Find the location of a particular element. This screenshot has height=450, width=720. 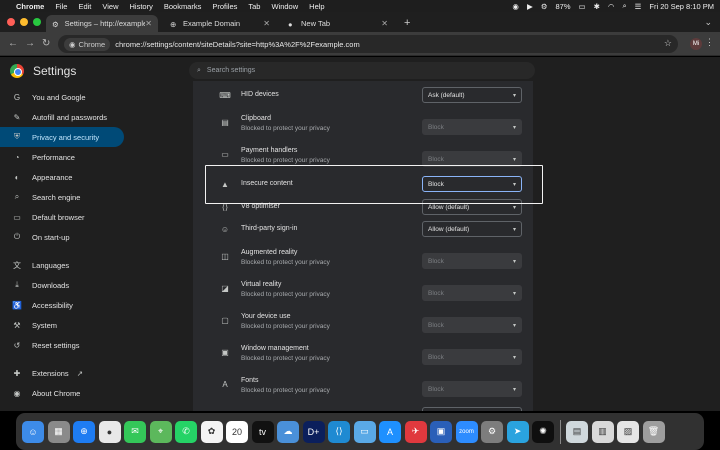

menu-file: File is located at coordinates (61, 6).